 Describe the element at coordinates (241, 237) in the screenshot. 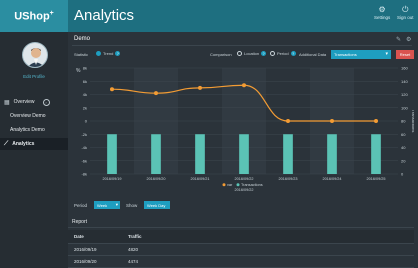

I see `table-header: Date Traffic` at that location.